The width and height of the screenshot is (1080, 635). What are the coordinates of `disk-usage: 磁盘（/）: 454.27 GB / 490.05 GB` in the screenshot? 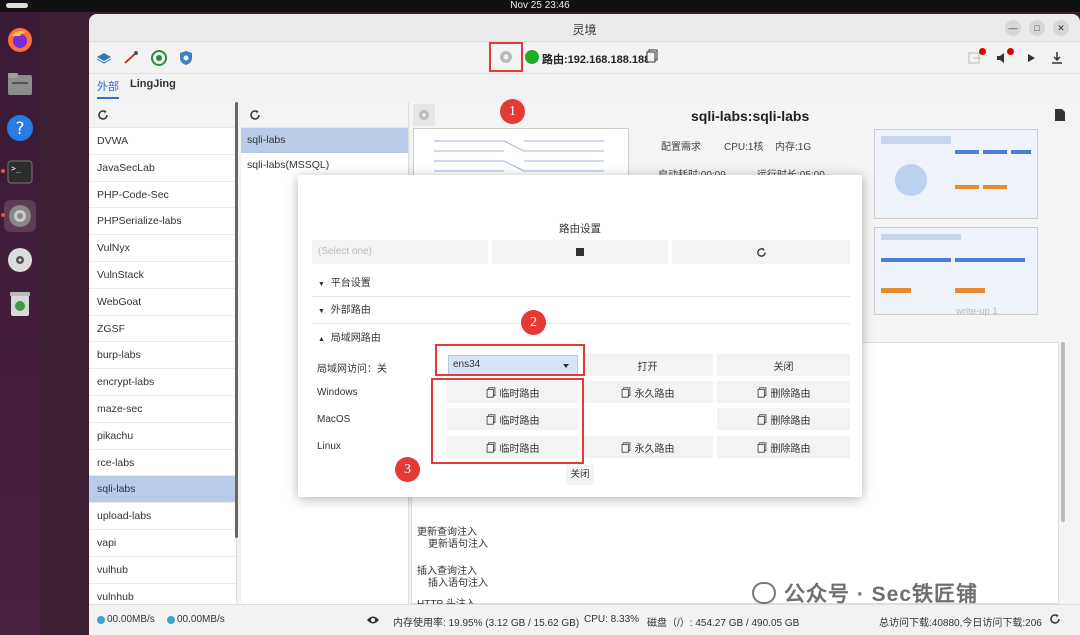 It's located at (723, 623).